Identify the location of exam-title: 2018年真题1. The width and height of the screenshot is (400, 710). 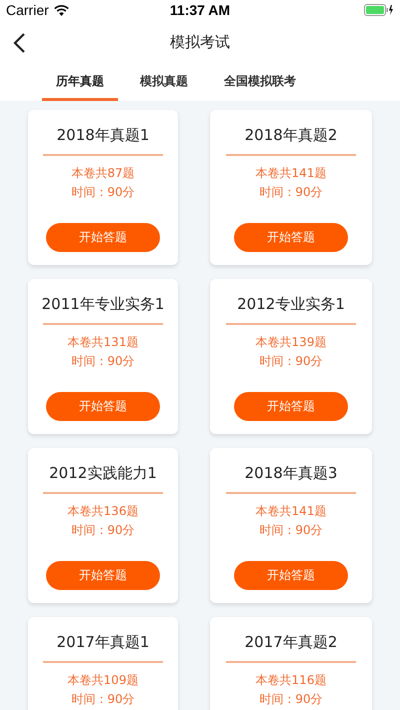
(103, 135).